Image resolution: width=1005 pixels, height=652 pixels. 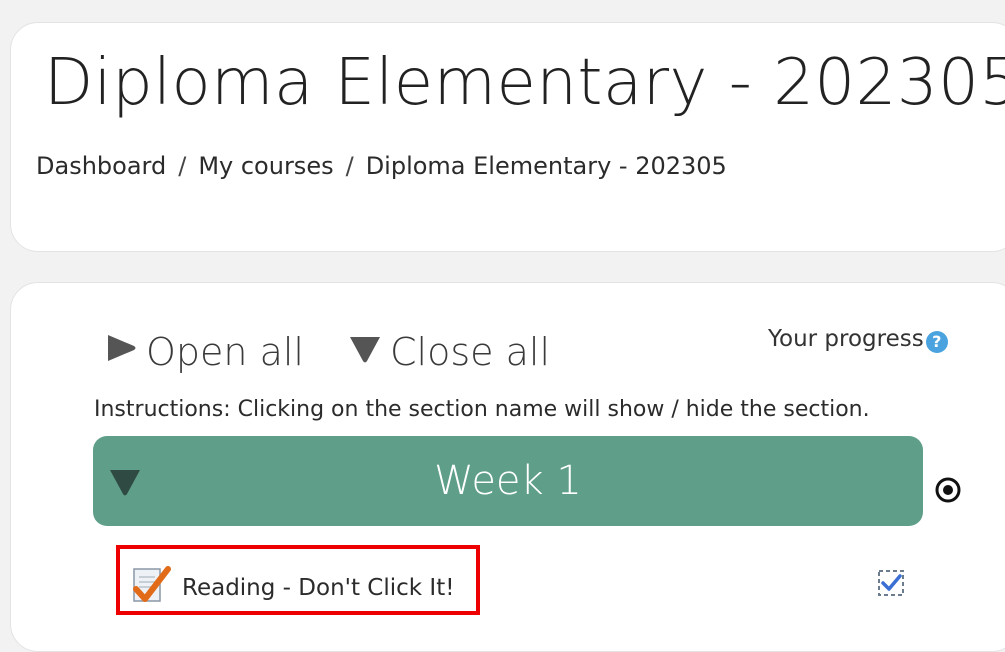 I want to click on breadcrumb-my-courses: My courses, so click(x=265, y=166).